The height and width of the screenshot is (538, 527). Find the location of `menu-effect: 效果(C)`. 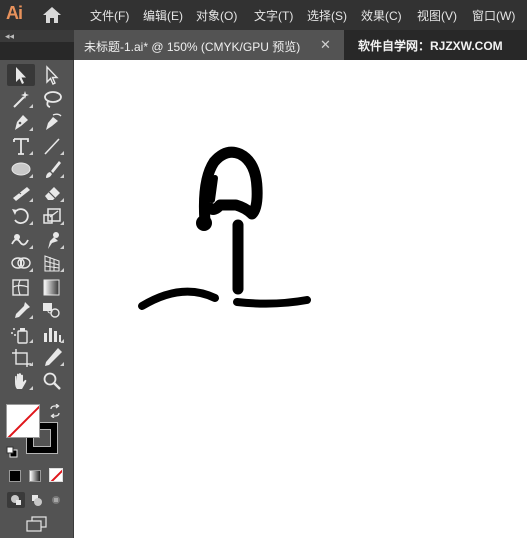

menu-effect: 效果(C) is located at coordinates (381, 15).